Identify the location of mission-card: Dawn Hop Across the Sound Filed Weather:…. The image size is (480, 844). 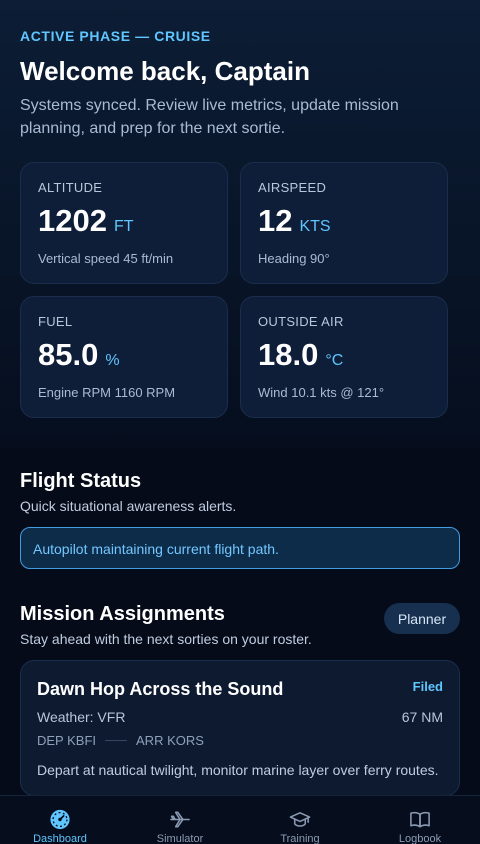
(240, 728).